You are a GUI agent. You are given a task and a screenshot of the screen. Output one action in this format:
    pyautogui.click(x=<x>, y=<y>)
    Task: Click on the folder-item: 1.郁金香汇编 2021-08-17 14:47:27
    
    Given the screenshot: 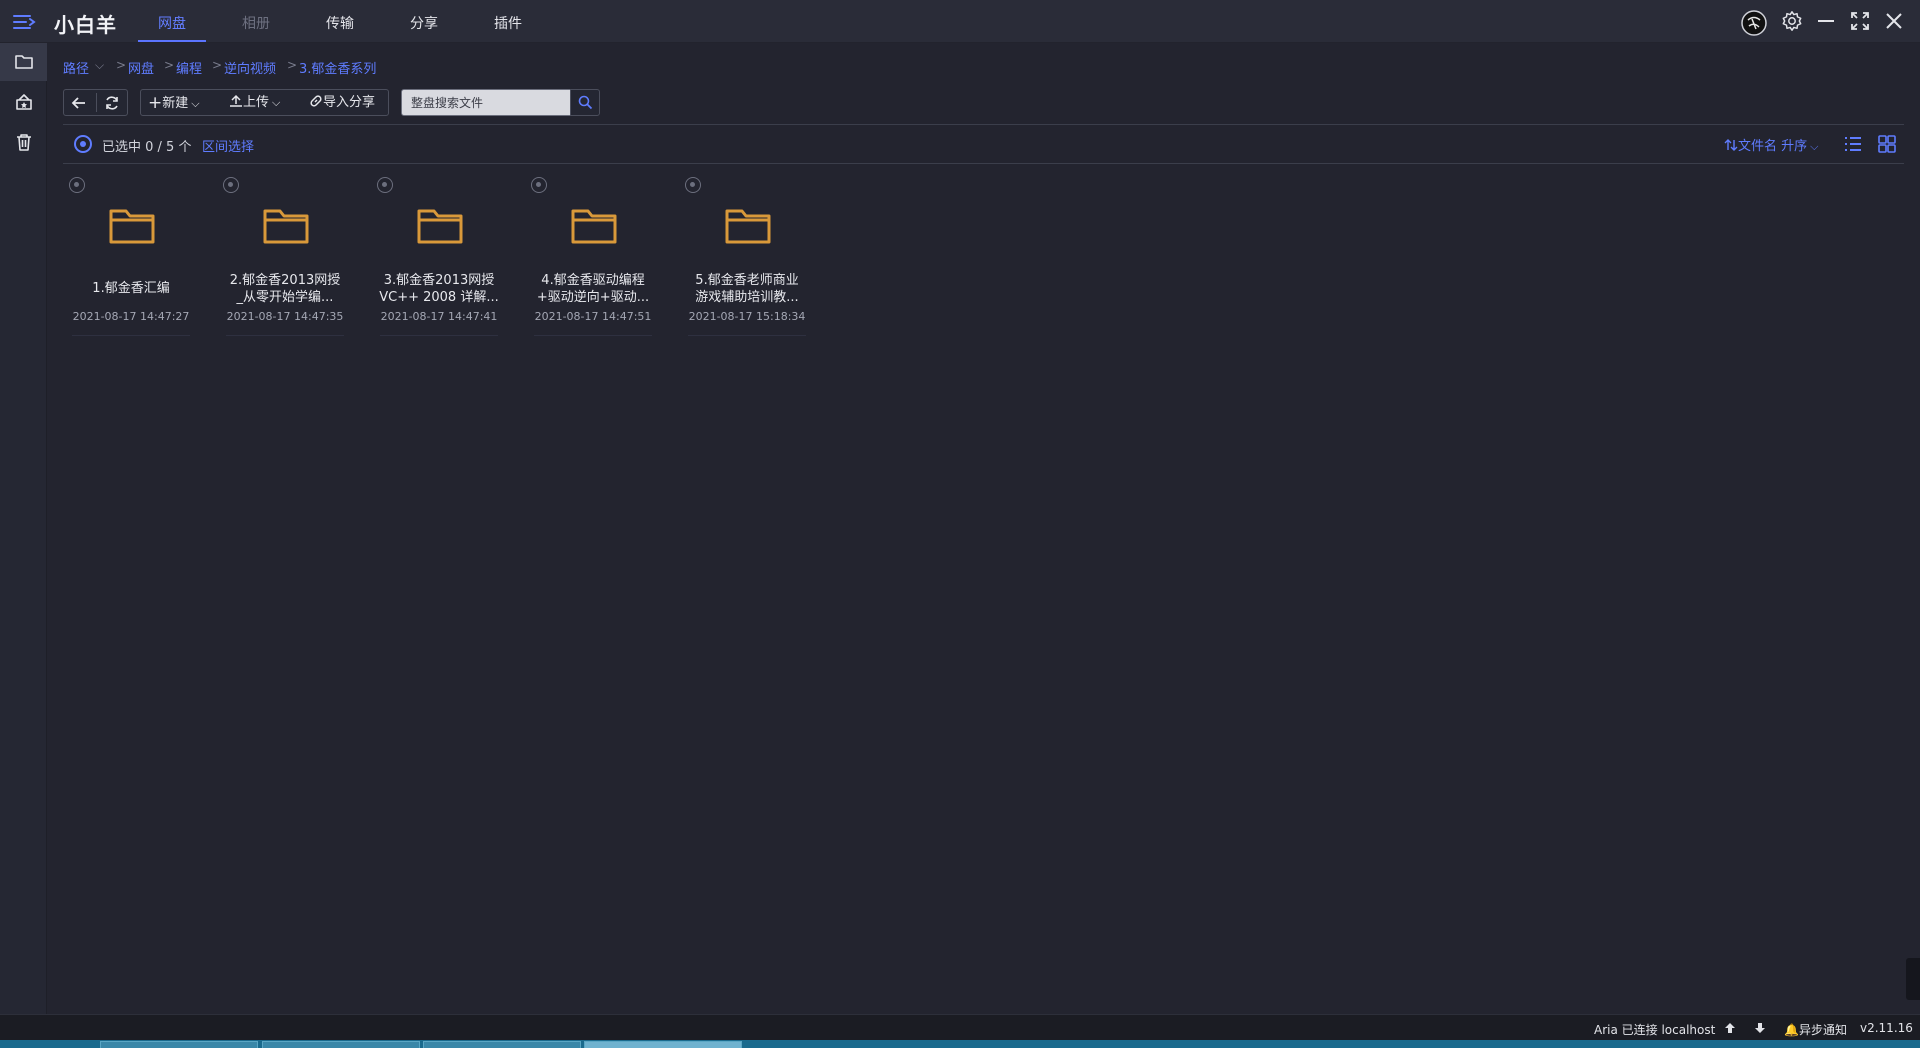 What is the action you would take?
    pyautogui.click(x=131, y=254)
    